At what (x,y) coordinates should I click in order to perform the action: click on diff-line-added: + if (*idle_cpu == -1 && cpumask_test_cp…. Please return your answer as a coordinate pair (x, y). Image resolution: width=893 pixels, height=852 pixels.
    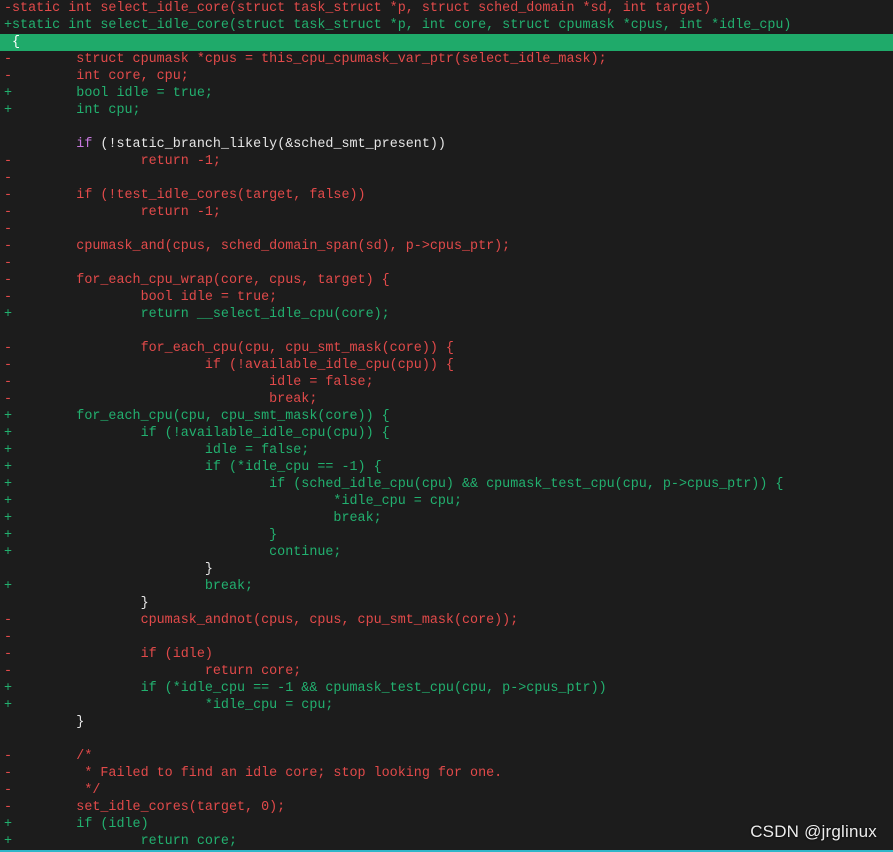
    Looking at the image, I should click on (446, 688).